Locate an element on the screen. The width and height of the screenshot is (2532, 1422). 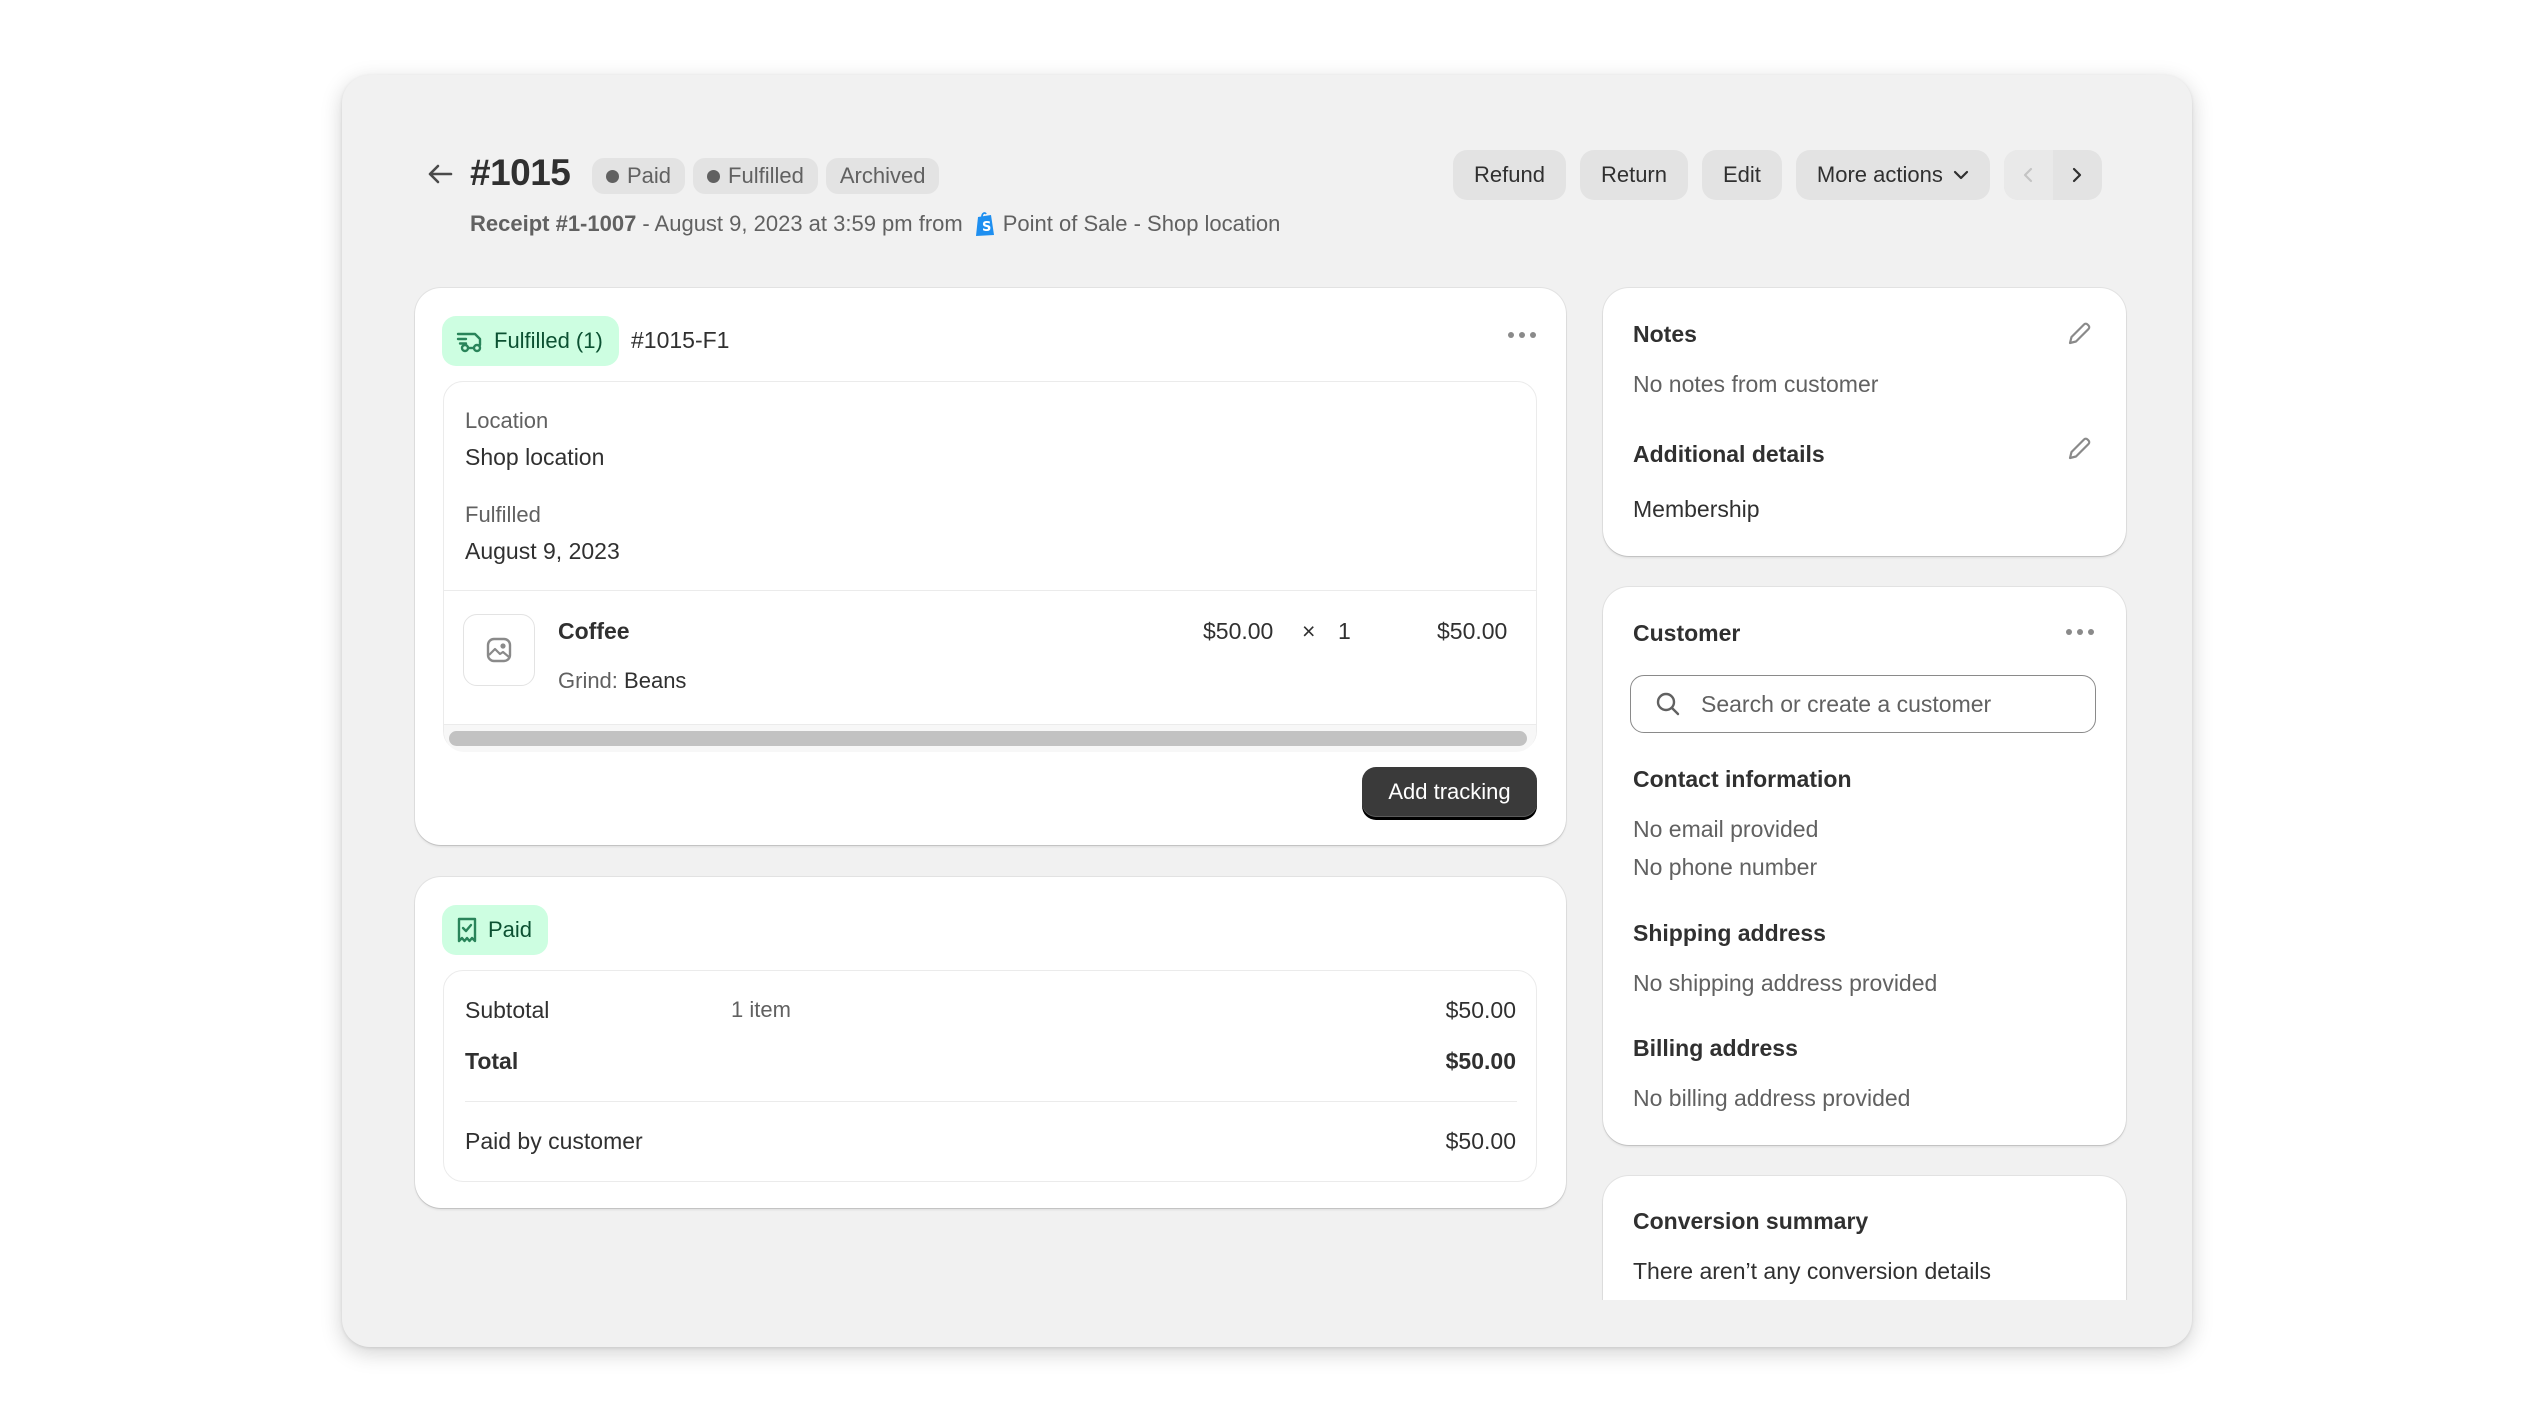
refund-button: Refund is located at coordinates (1509, 175).